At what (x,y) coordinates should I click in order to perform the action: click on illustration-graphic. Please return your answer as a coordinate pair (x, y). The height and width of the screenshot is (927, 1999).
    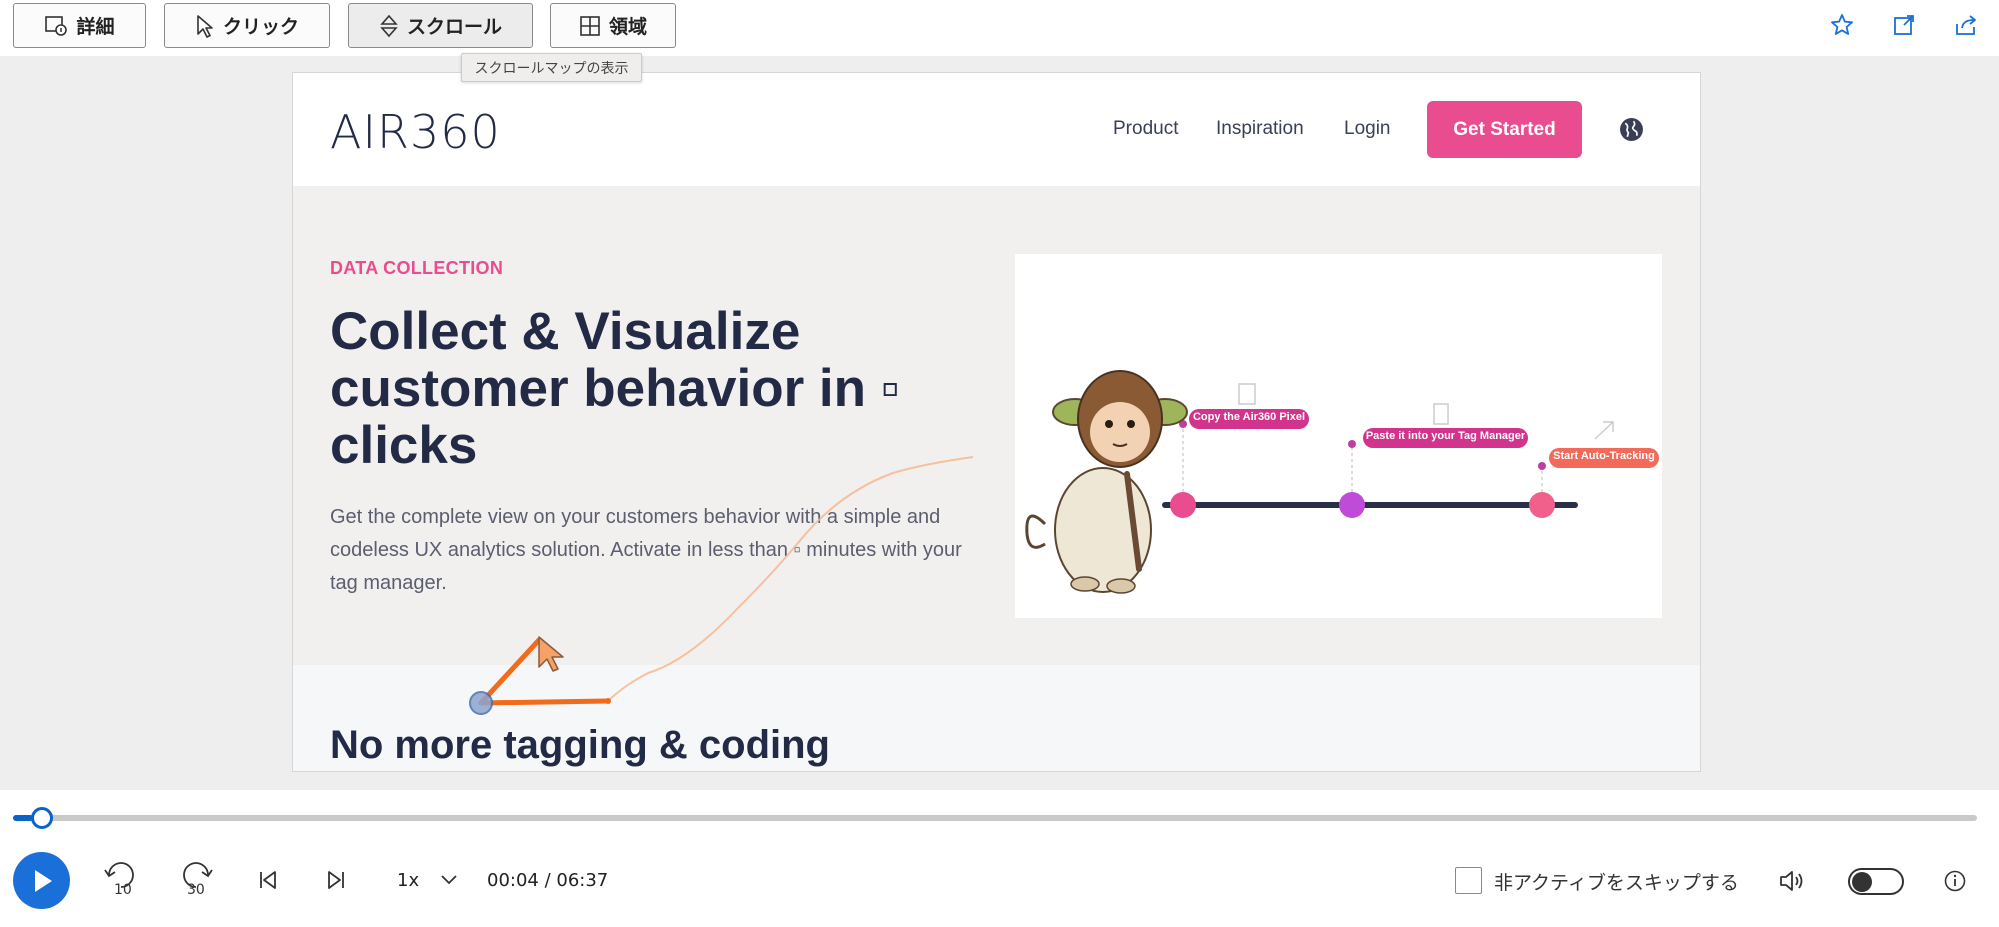
    Looking at the image, I should click on (1342, 482).